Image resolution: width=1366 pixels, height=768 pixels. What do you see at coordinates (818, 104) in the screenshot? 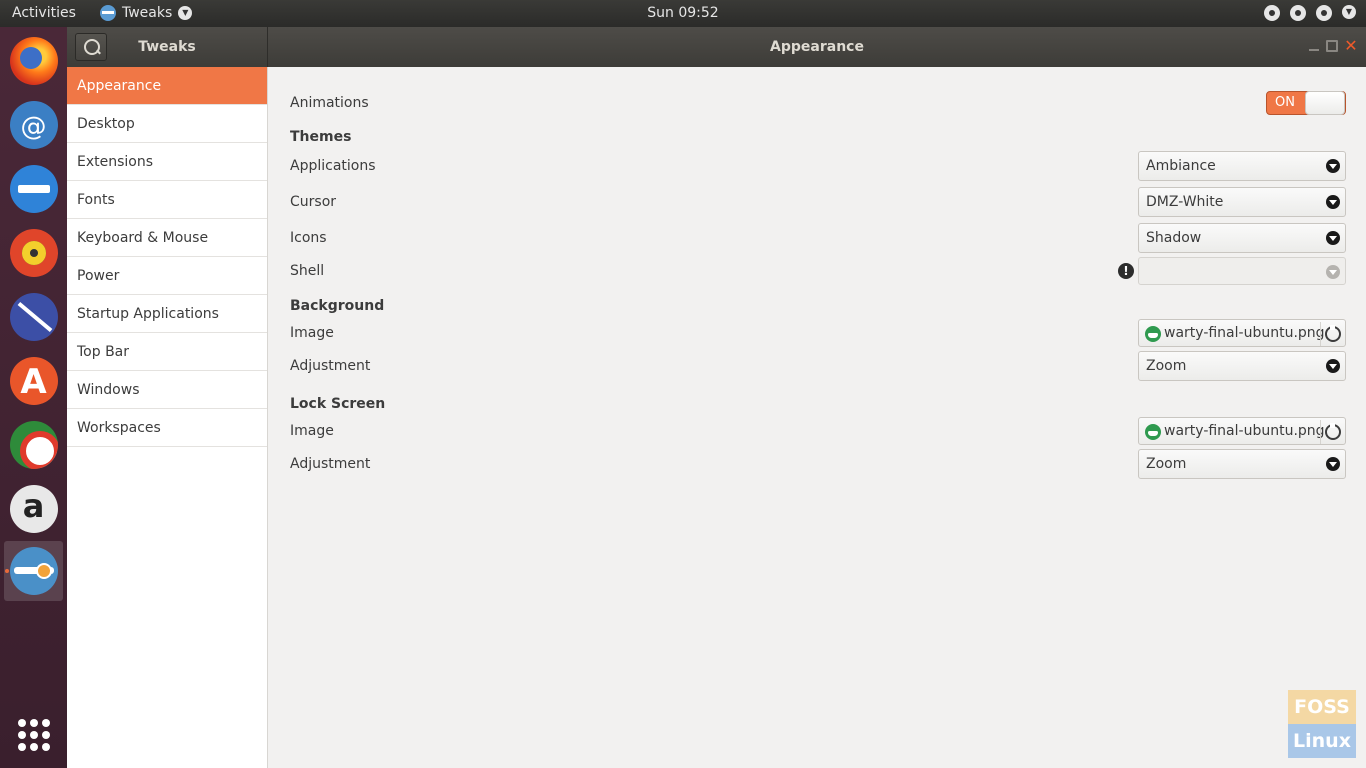
I see `animations-row: Animations ON` at bounding box center [818, 104].